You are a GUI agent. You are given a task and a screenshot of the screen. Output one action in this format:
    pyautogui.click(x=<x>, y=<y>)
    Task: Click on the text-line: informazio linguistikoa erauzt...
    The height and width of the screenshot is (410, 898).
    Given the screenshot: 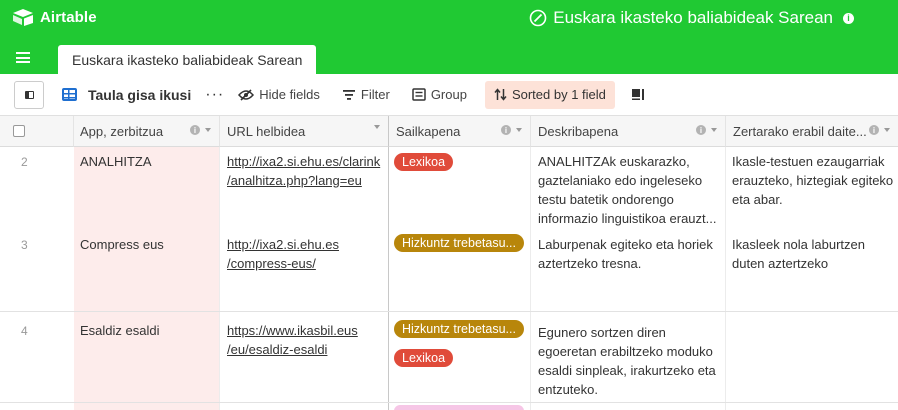 What is the action you would take?
    pyautogui.click(x=627, y=218)
    